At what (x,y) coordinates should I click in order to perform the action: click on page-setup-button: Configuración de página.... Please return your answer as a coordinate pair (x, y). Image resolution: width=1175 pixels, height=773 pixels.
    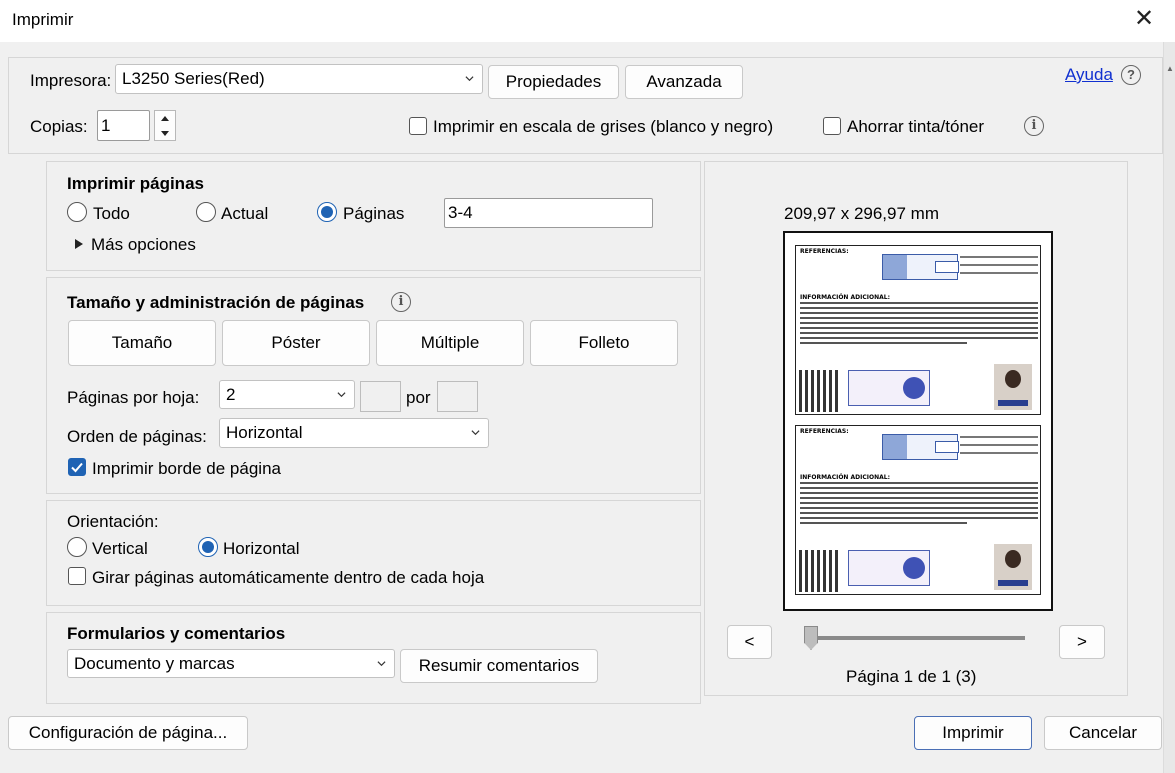
    Looking at the image, I should click on (128, 733).